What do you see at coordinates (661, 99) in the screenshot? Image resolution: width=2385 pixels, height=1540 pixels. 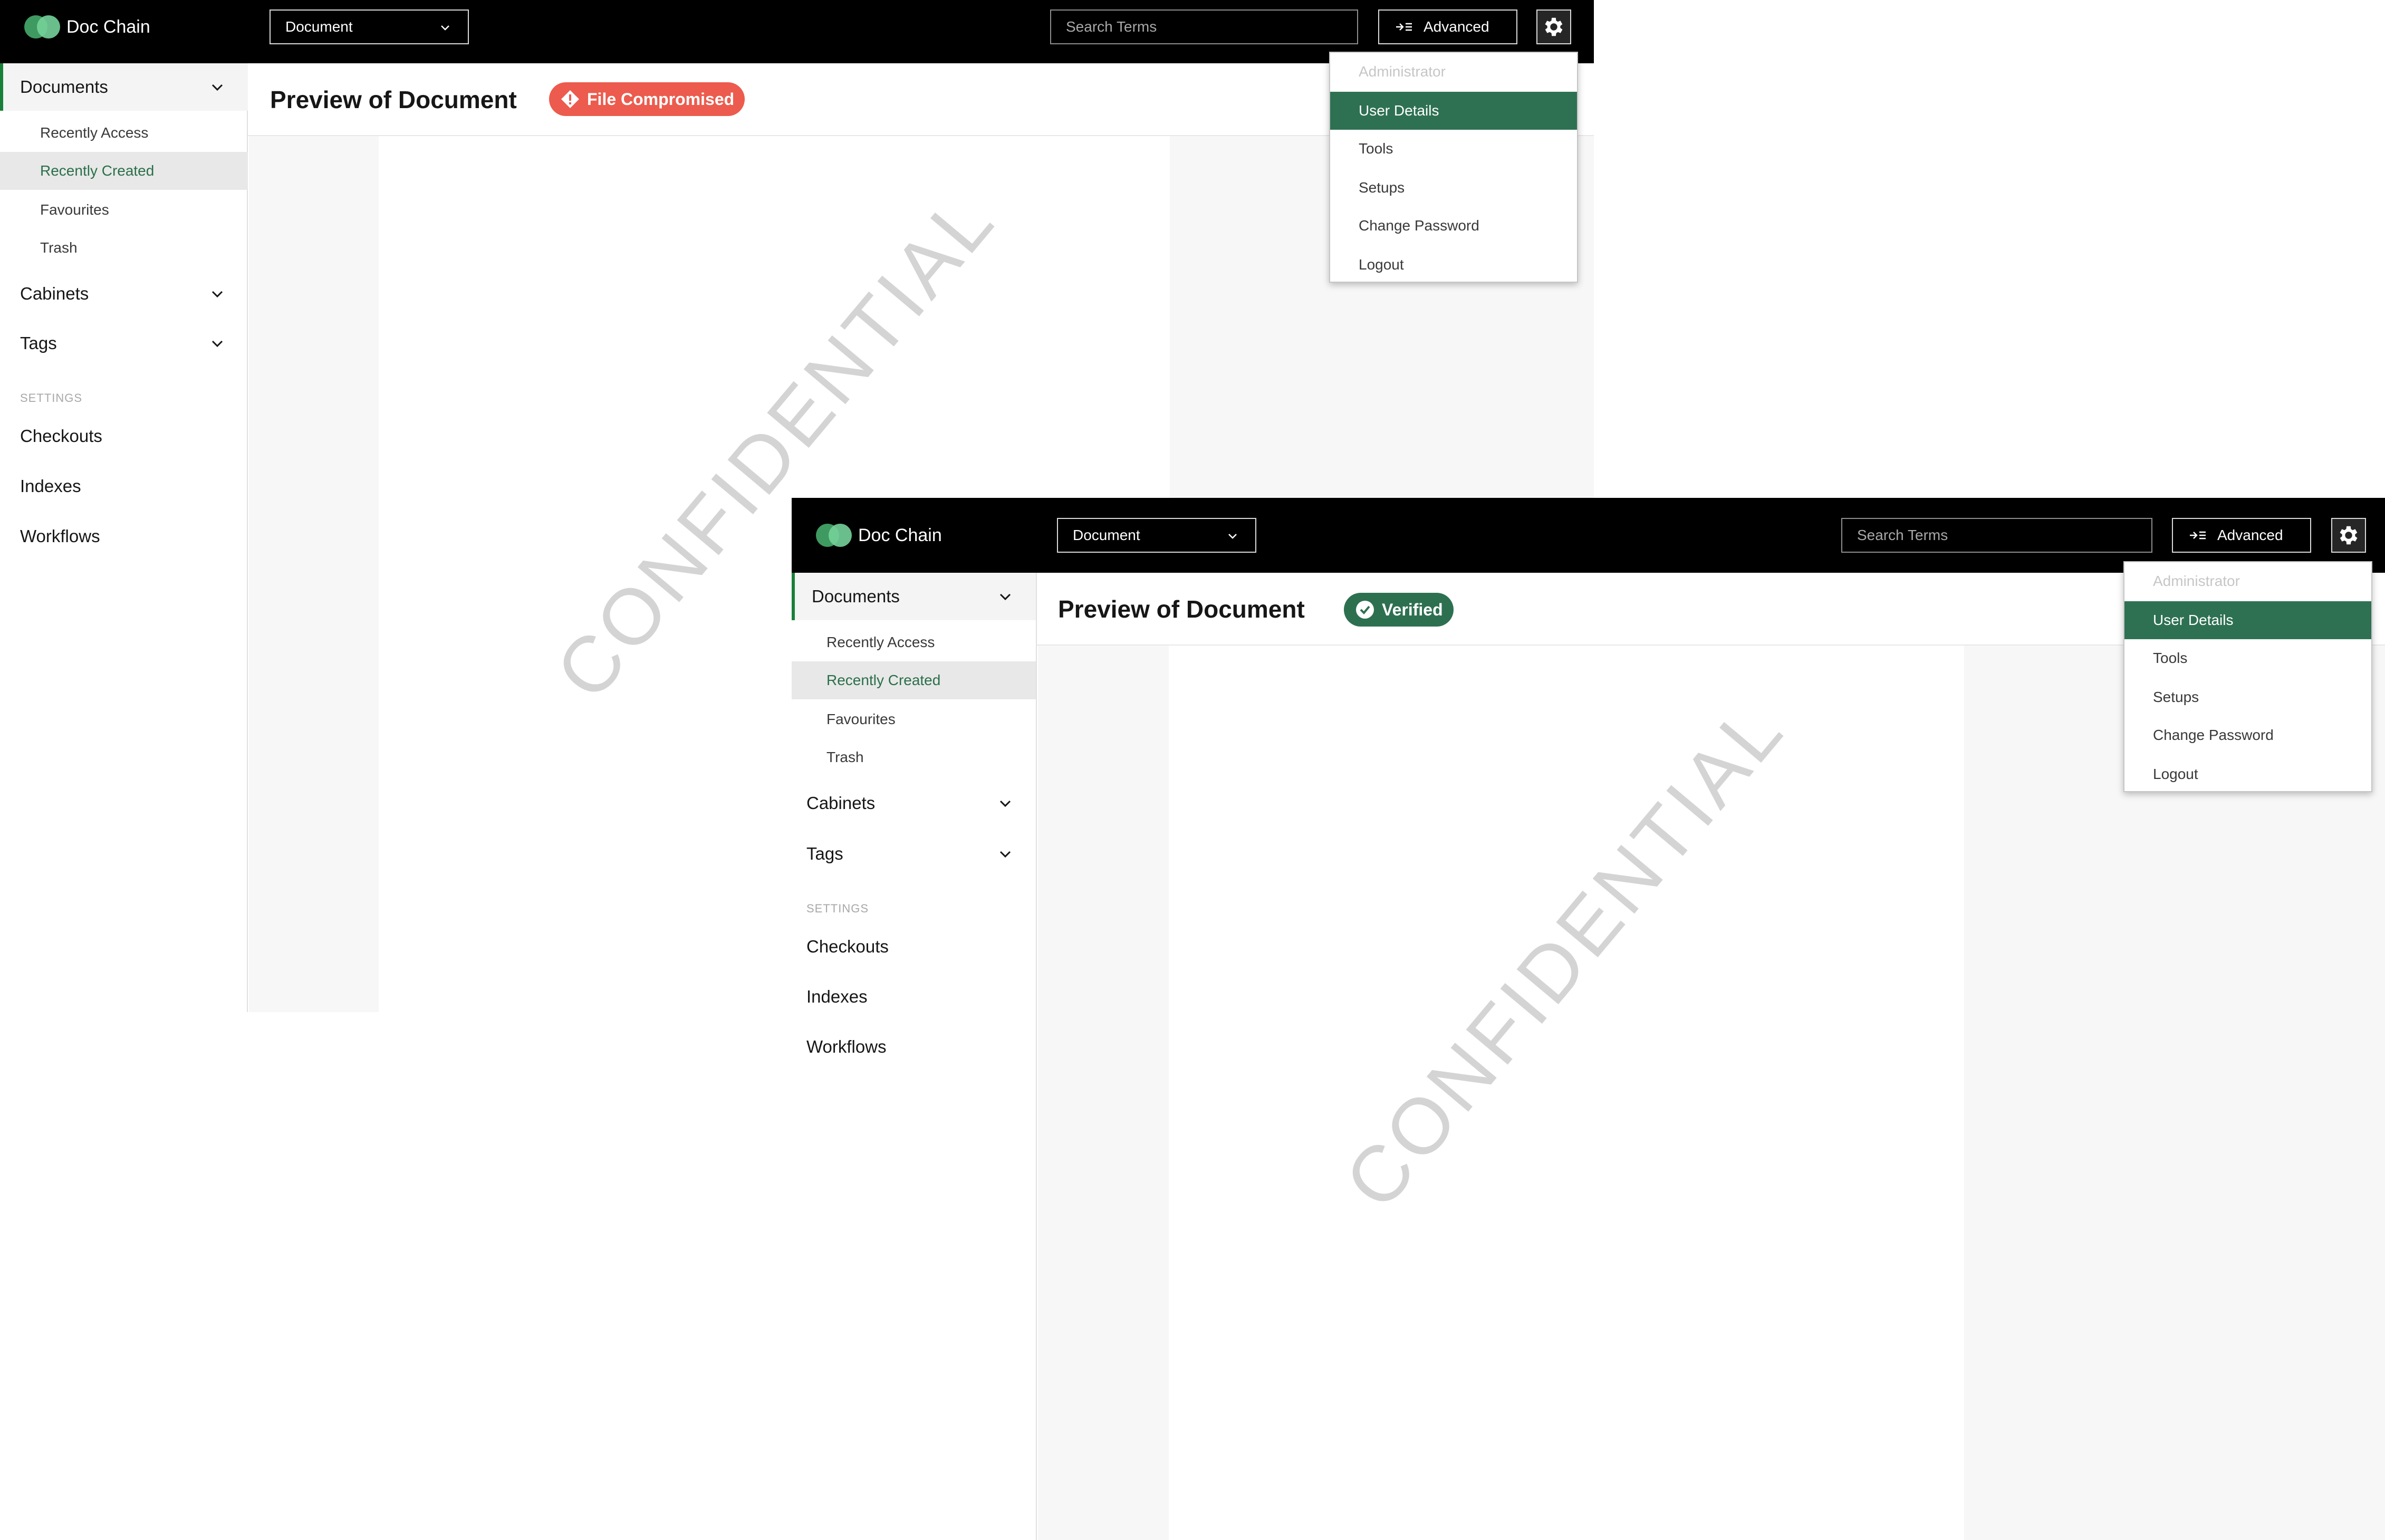 I see `status-badge-label: File Compromised` at bounding box center [661, 99].